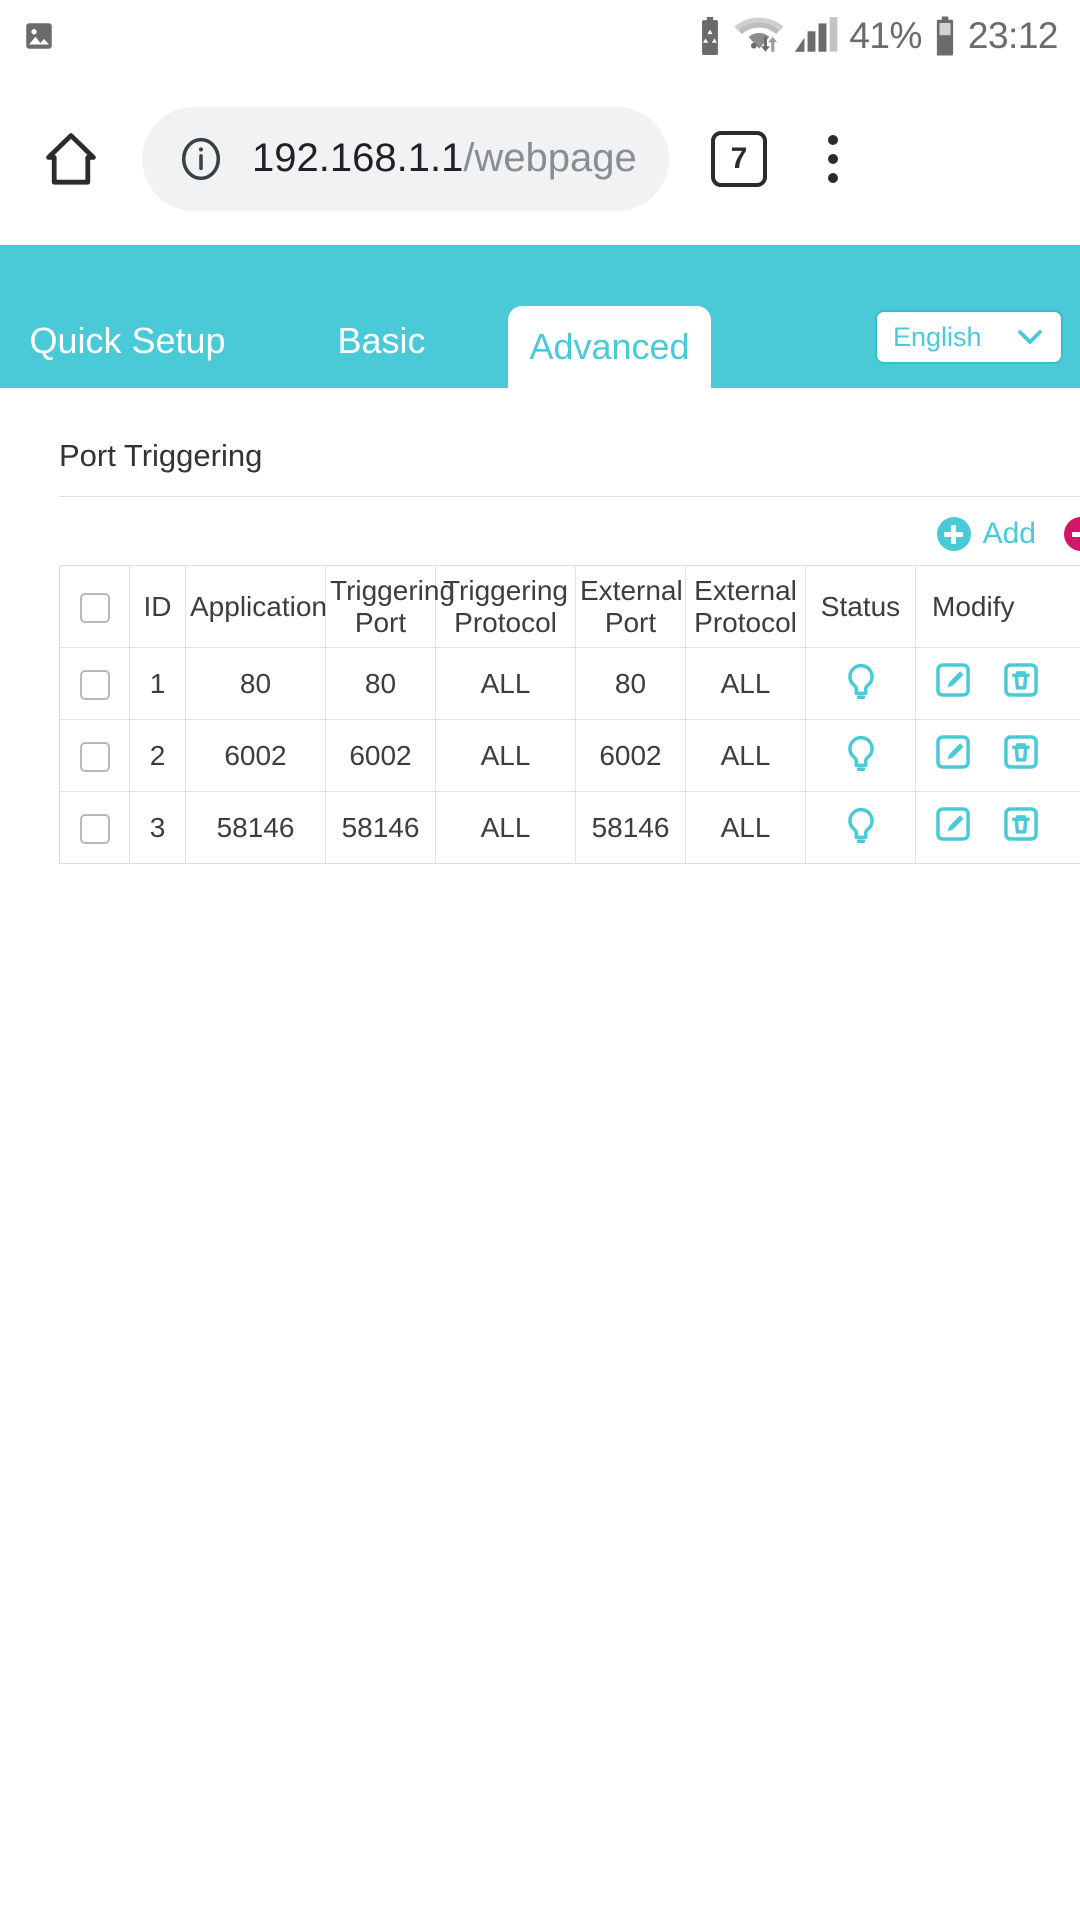 This screenshot has height=1920, width=1080. What do you see at coordinates (860, 606) in the screenshot?
I see `column-header-status: Status` at bounding box center [860, 606].